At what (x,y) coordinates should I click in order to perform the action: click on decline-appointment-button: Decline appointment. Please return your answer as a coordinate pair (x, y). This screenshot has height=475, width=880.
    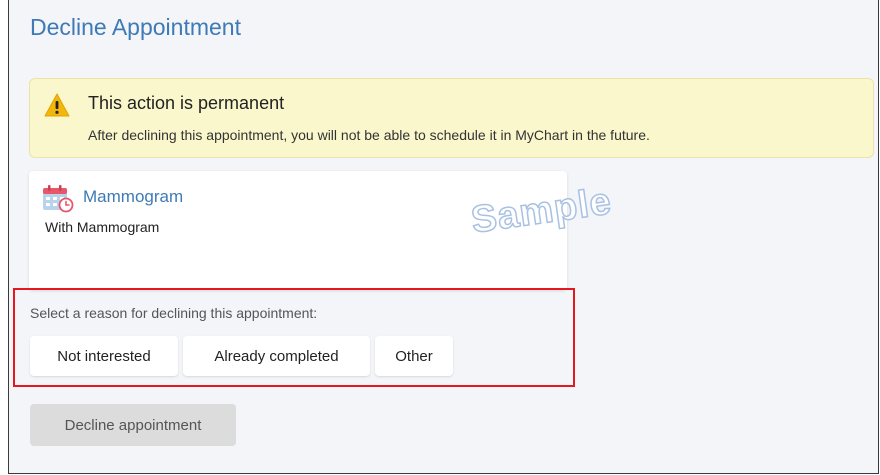
    Looking at the image, I should click on (133, 425).